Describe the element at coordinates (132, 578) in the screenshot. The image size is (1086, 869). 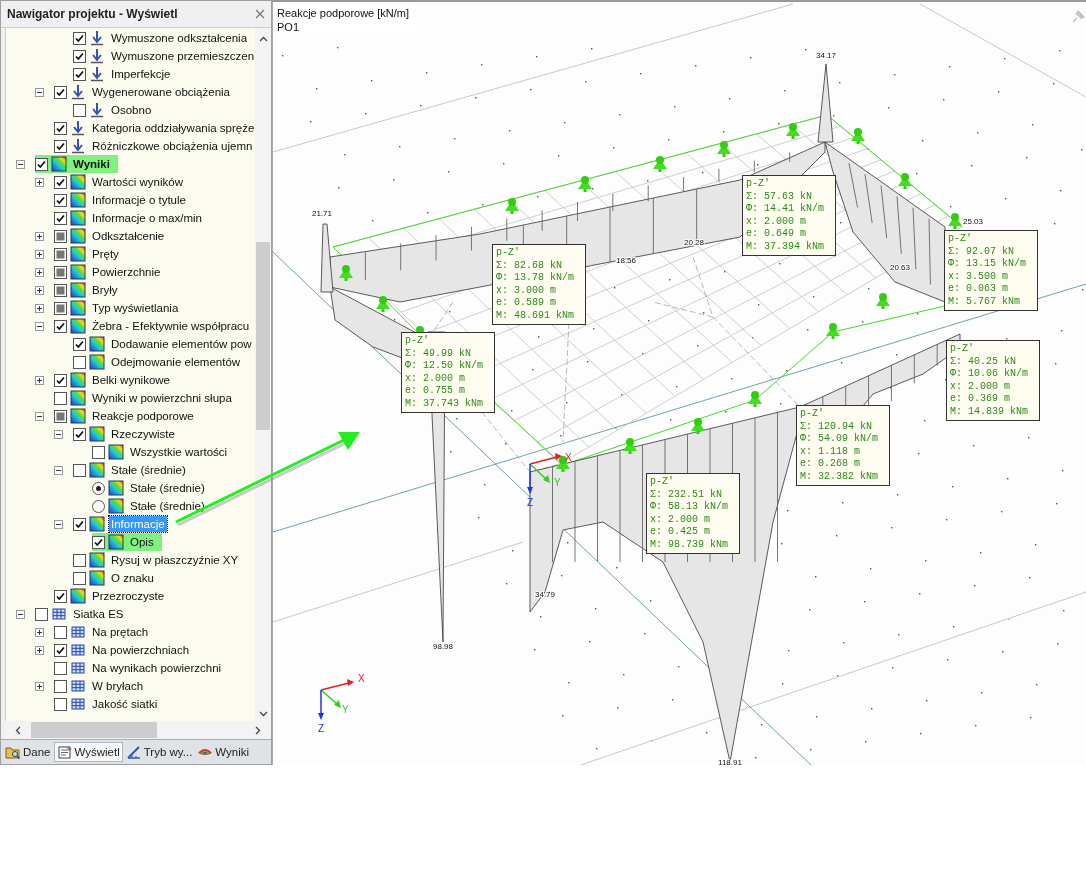
I see `tree-item-label: O znaku` at that location.